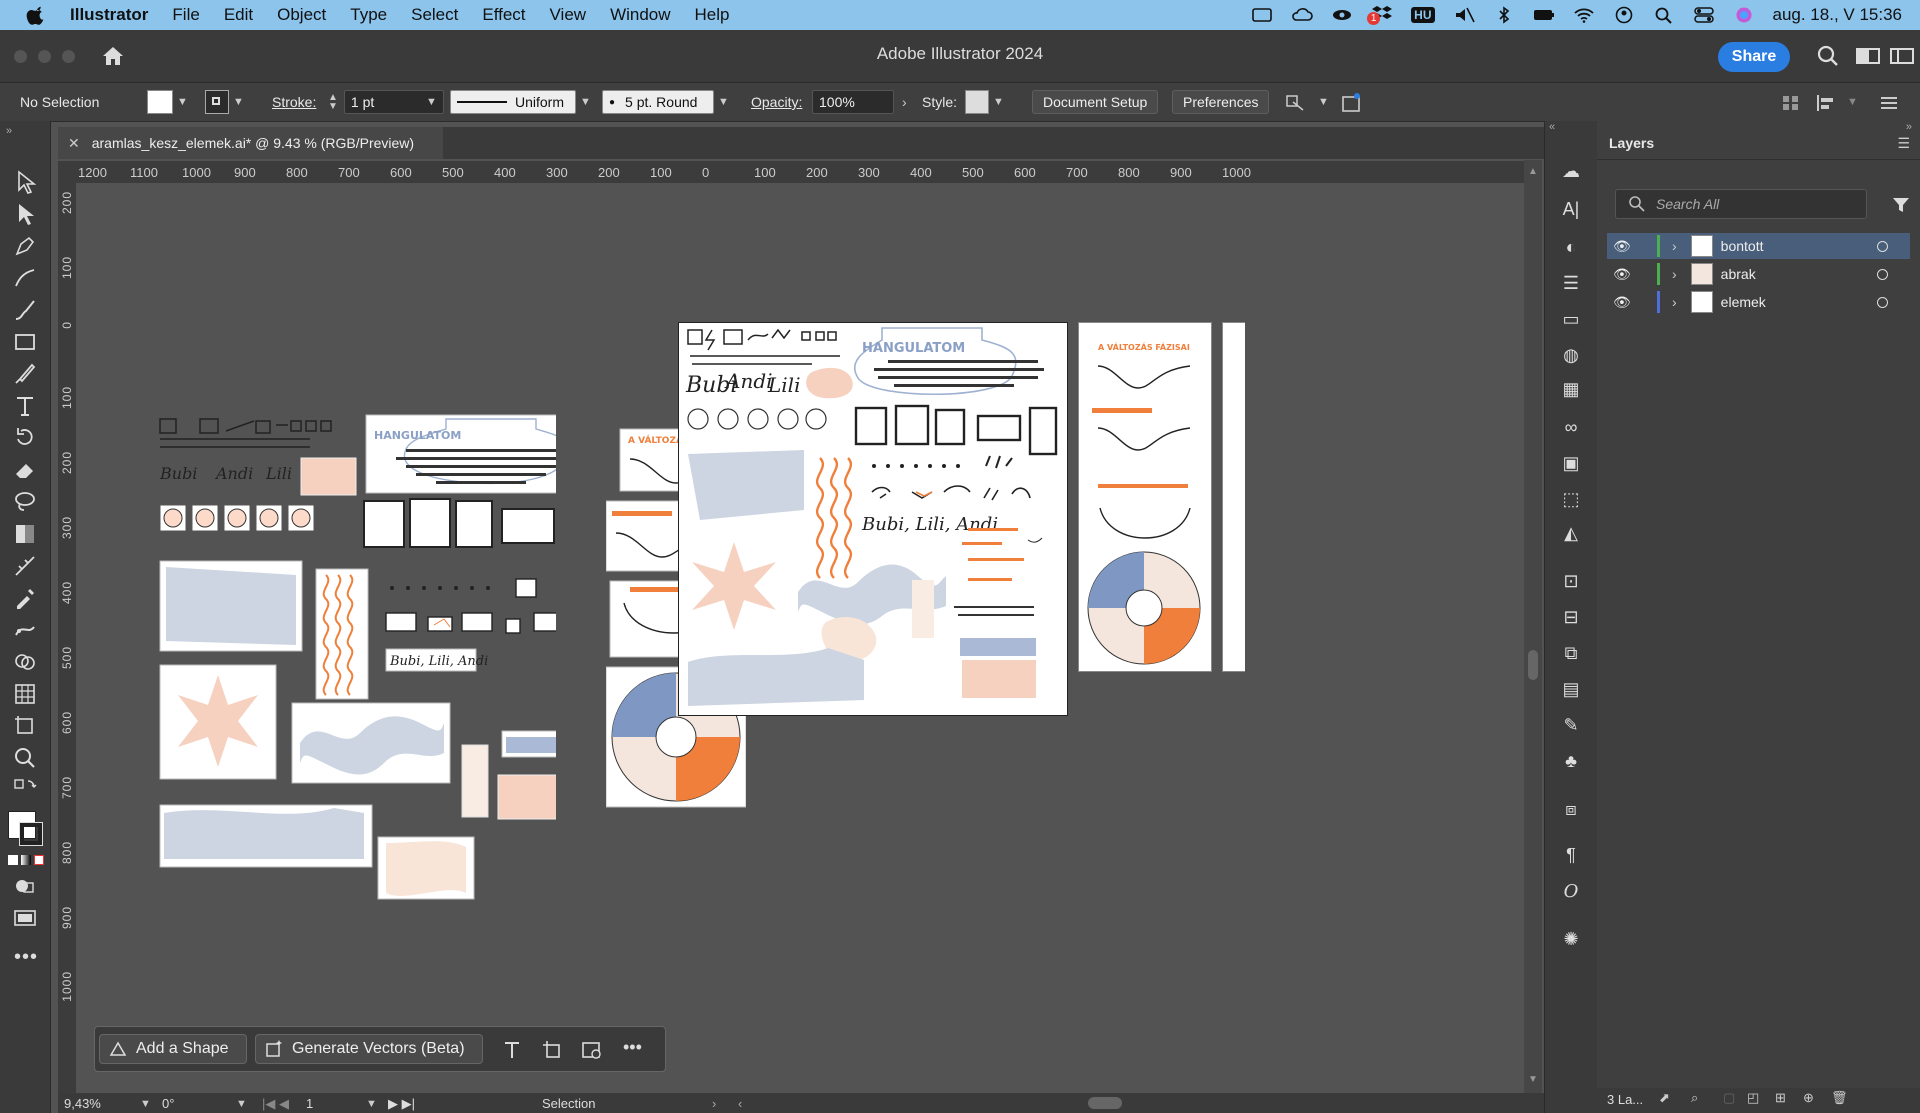 This screenshot has height=1113, width=1920. What do you see at coordinates (1584, 15) in the screenshot?
I see `wifi-icon` at bounding box center [1584, 15].